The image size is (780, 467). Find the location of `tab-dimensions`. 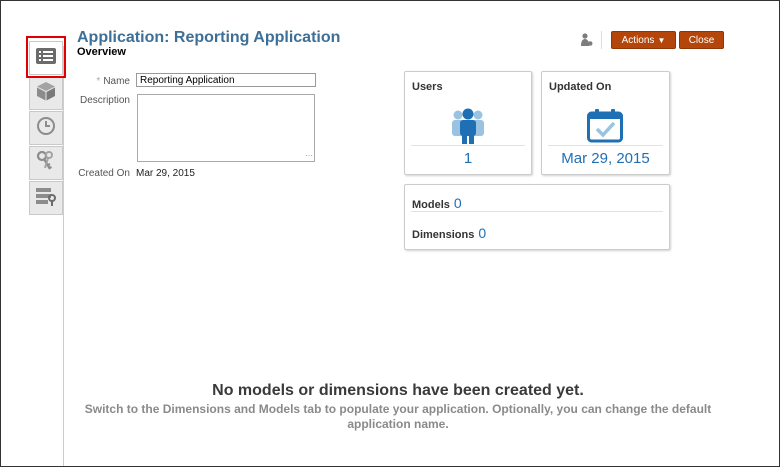

tab-dimensions is located at coordinates (46, 93).